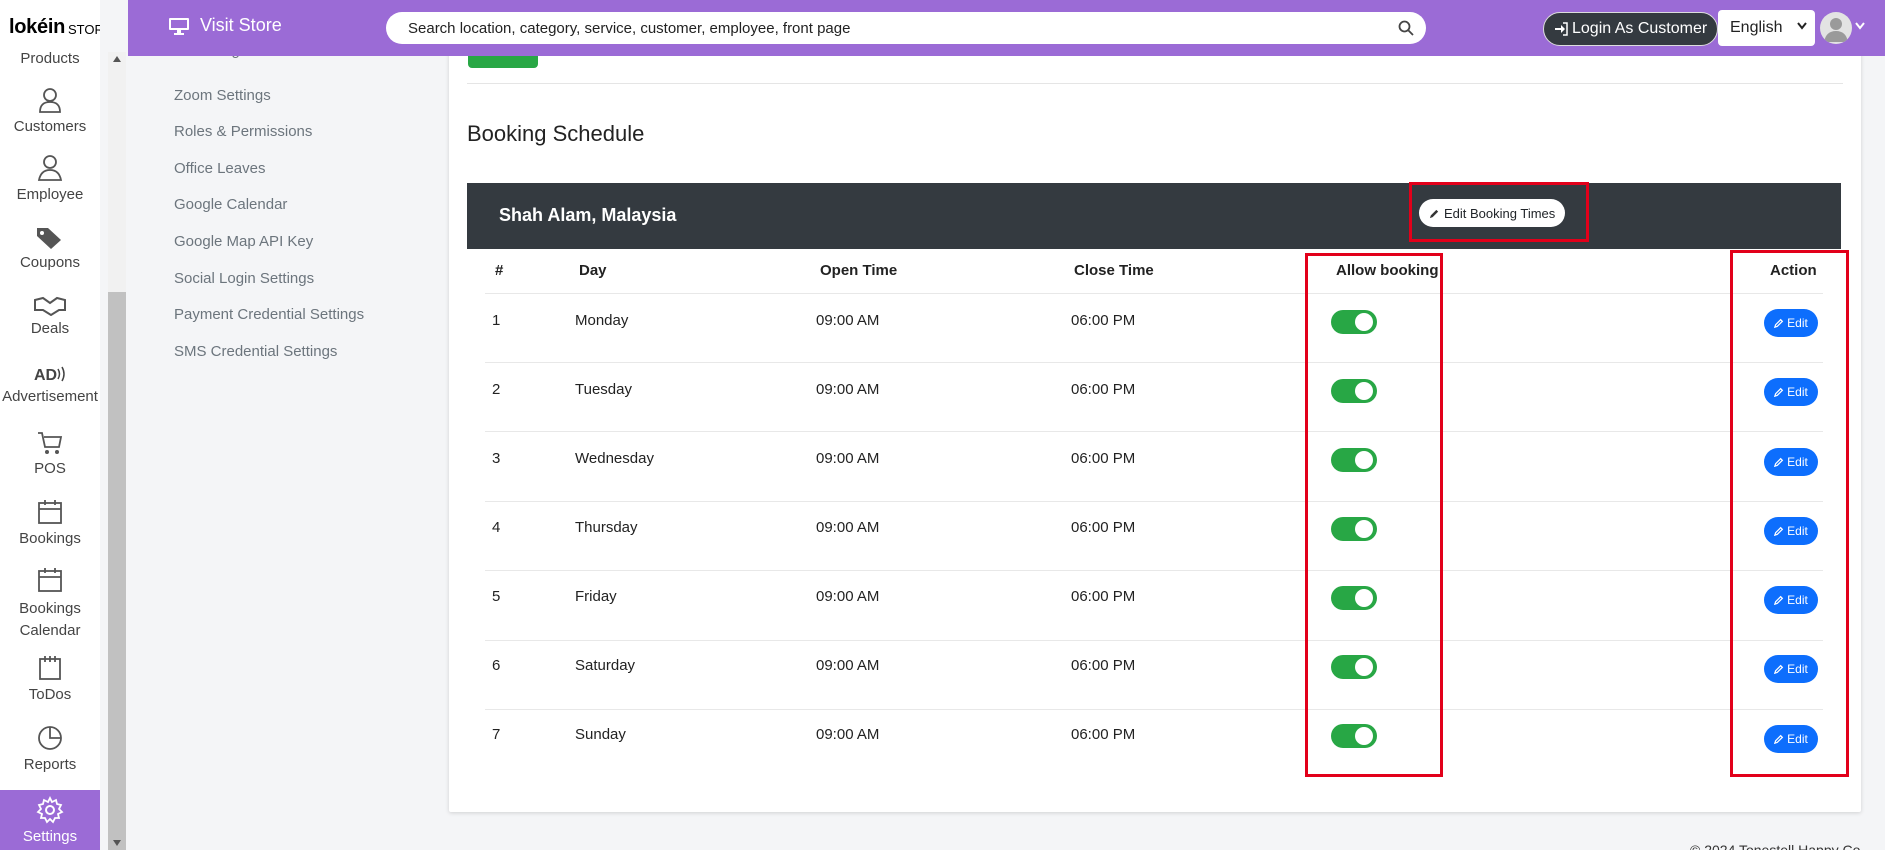 The width and height of the screenshot is (1885, 850). Describe the element at coordinates (117, 59) in the screenshot. I see `scroll-up-icon` at that location.